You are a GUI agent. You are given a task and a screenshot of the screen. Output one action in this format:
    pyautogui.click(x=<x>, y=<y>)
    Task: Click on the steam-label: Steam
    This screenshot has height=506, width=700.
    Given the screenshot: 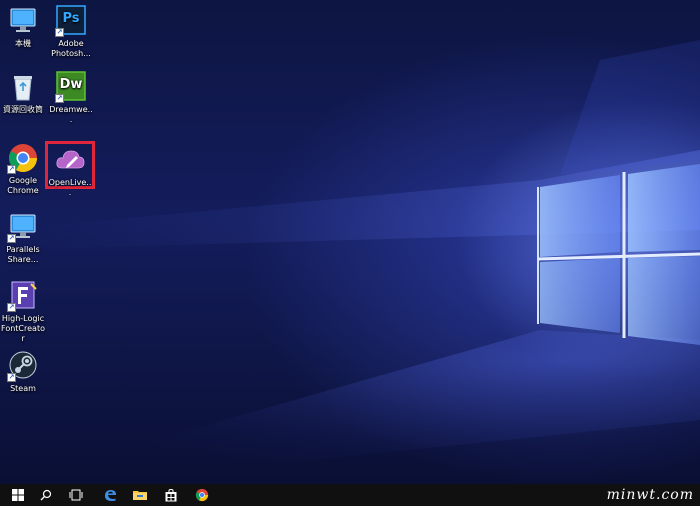 What is the action you would take?
    pyautogui.click(x=23, y=388)
    